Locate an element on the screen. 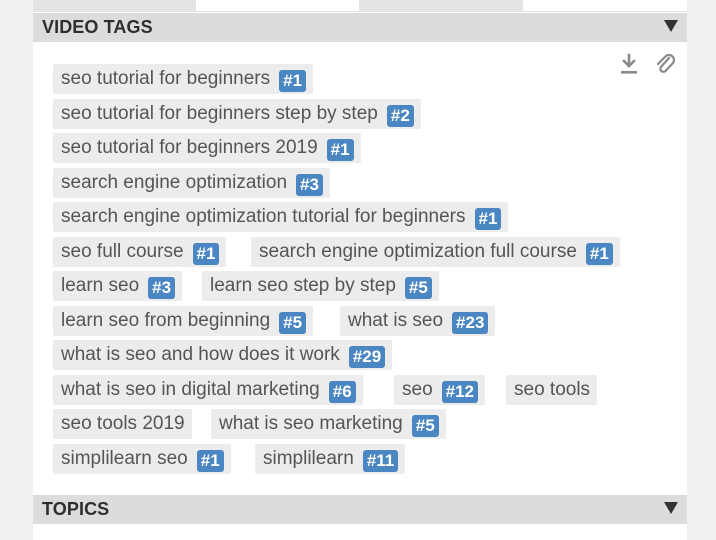 The image size is (716, 540). tag-chip: learn seo from beginning #5 is located at coordinates (183, 321).